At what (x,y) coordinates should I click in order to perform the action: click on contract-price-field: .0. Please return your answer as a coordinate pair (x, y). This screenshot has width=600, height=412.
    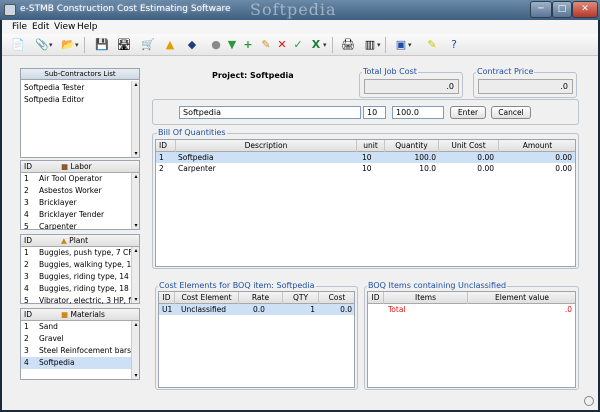
    Looking at the image, I should click on (525, 86).